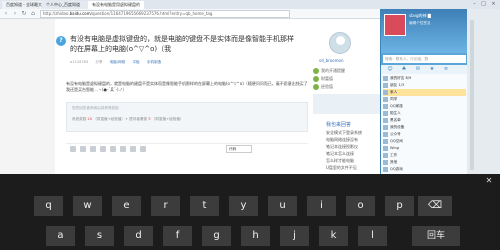  I want to click on question-meta: a1134763 分享 电脑/网络 平板 手机制造, so click(185, 62).